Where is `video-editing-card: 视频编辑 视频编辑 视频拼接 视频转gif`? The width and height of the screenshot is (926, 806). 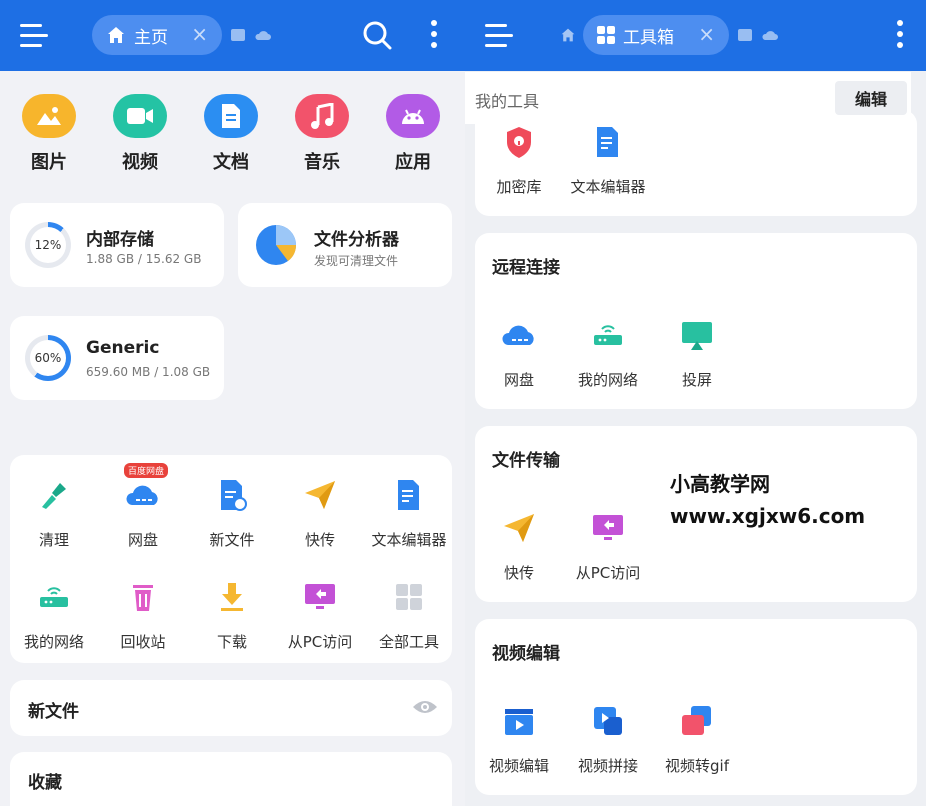 video-editing-card: 视频编辑 视频编辑 视频拼接 视频转gif is located at coordinates (696, 707).